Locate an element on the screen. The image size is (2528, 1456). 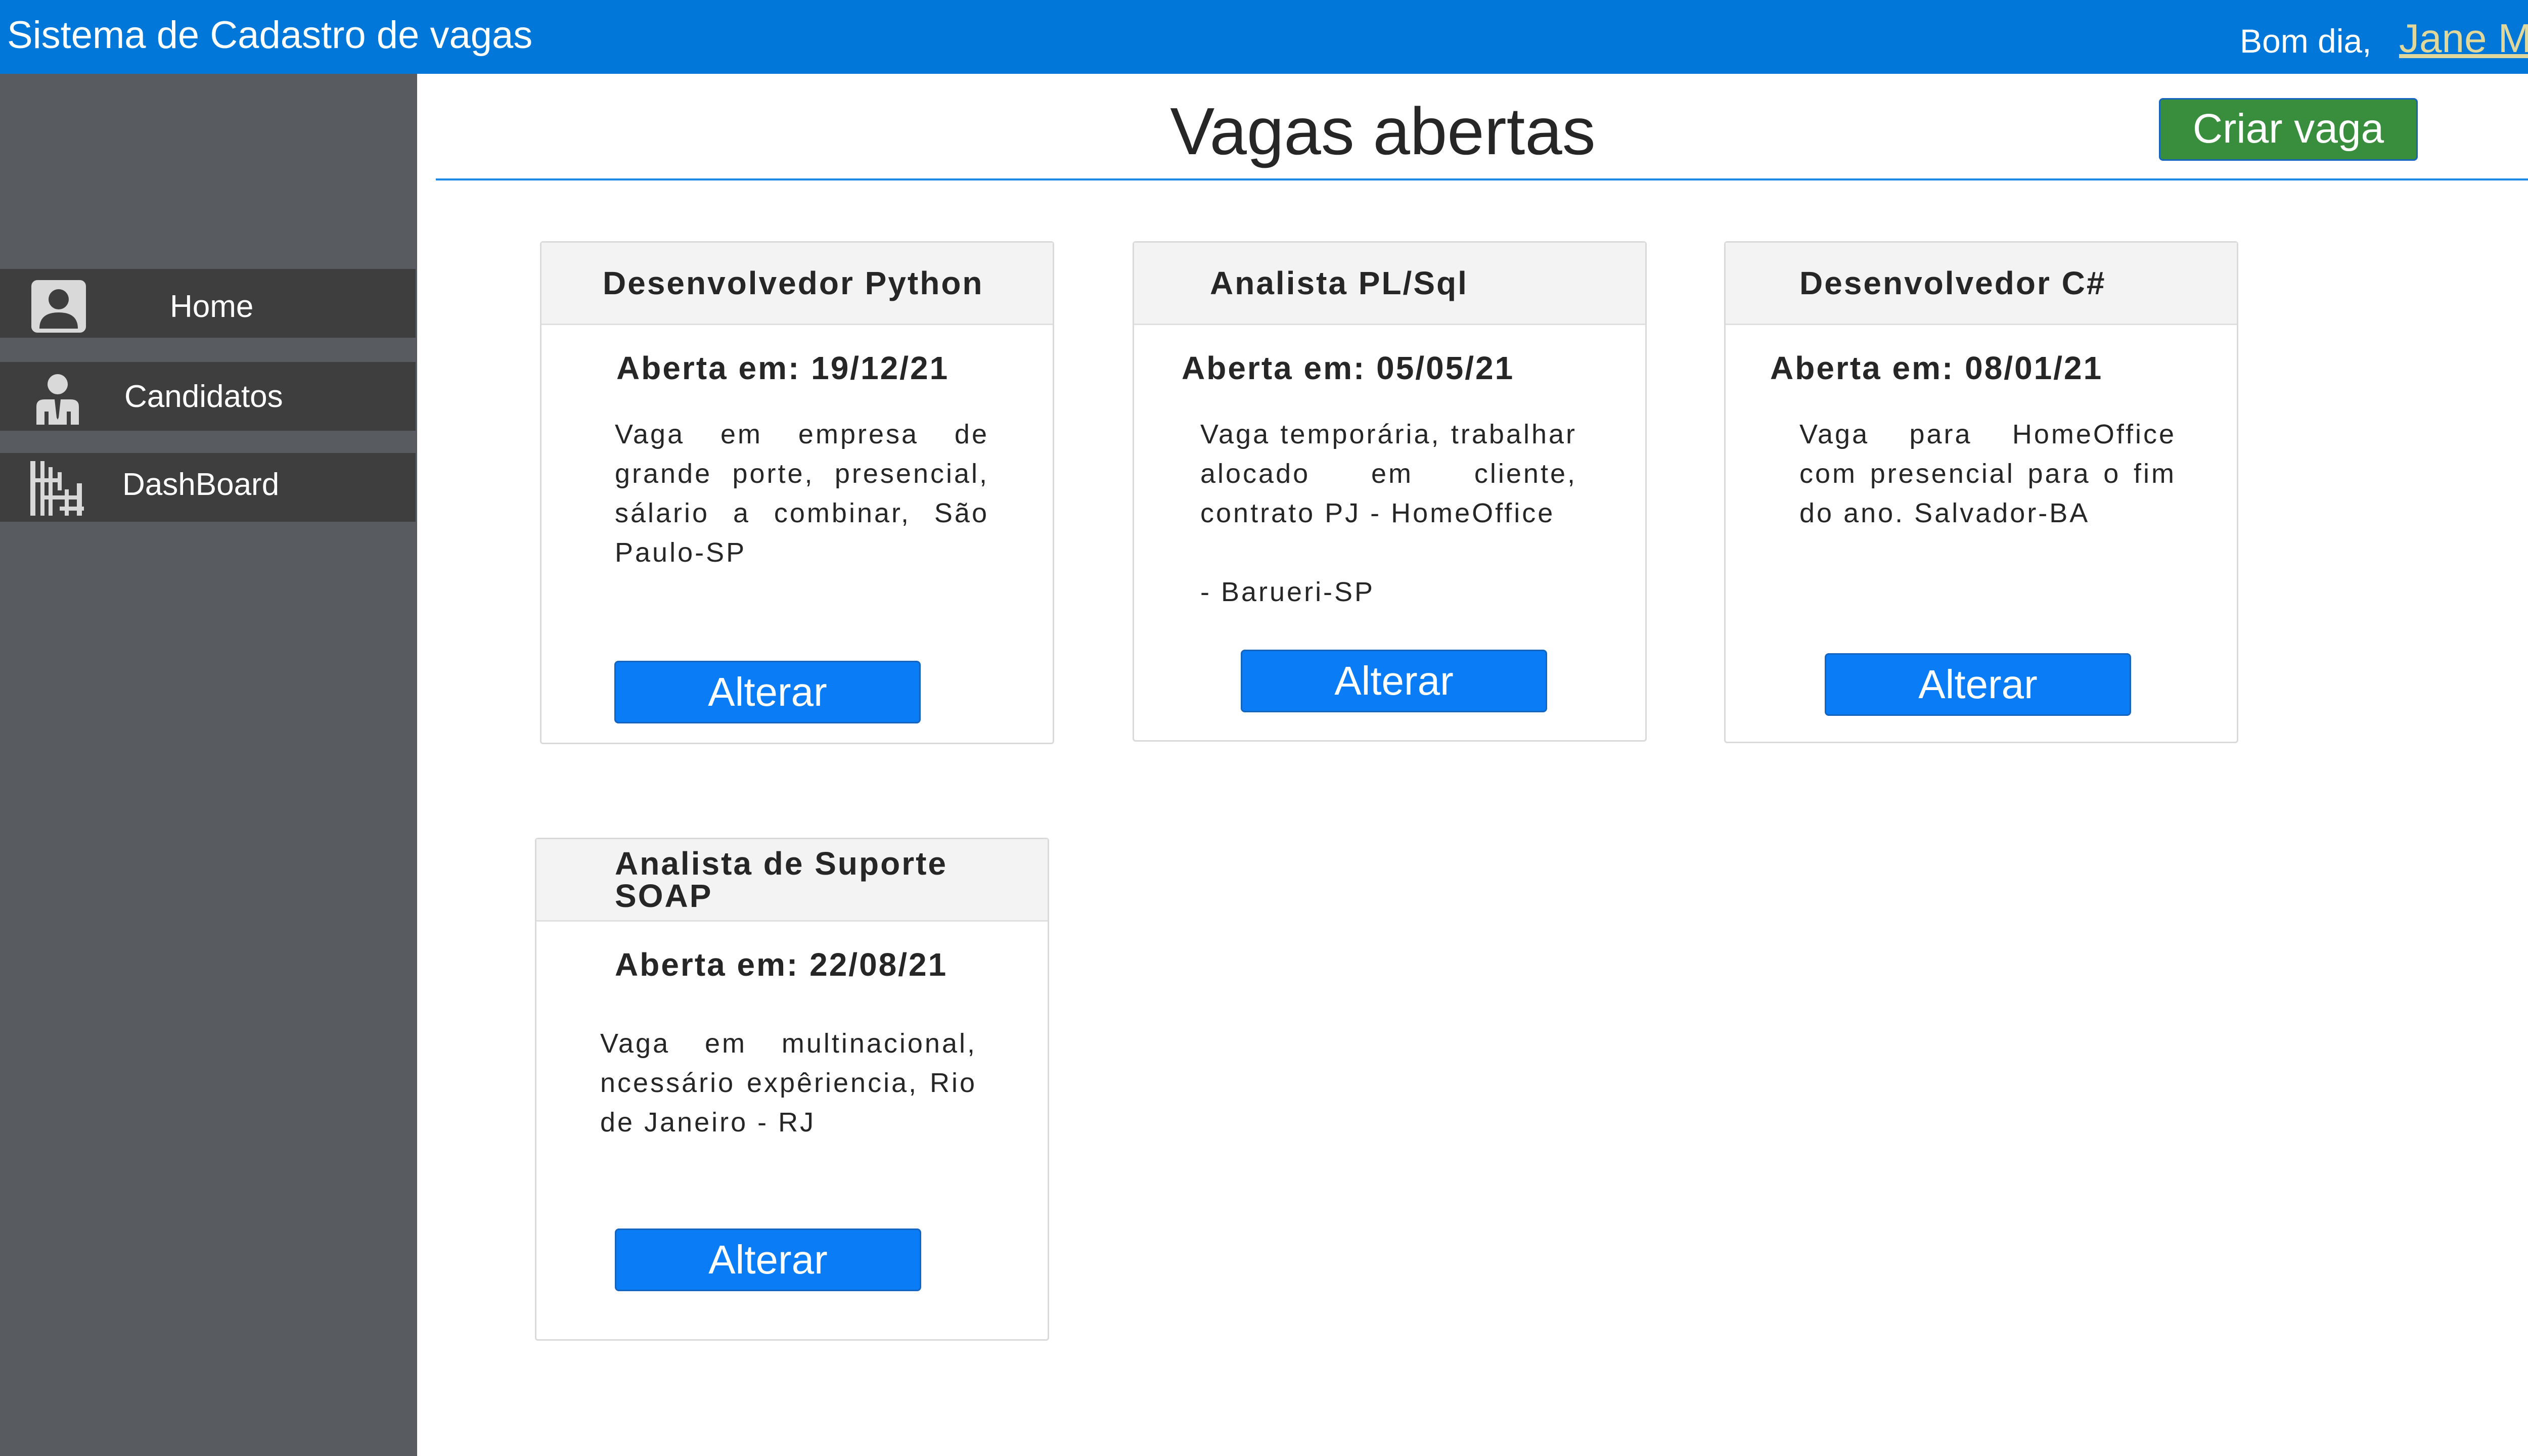
job-card-header: Desenvolvedor Python is located at coordinates (797, 284).